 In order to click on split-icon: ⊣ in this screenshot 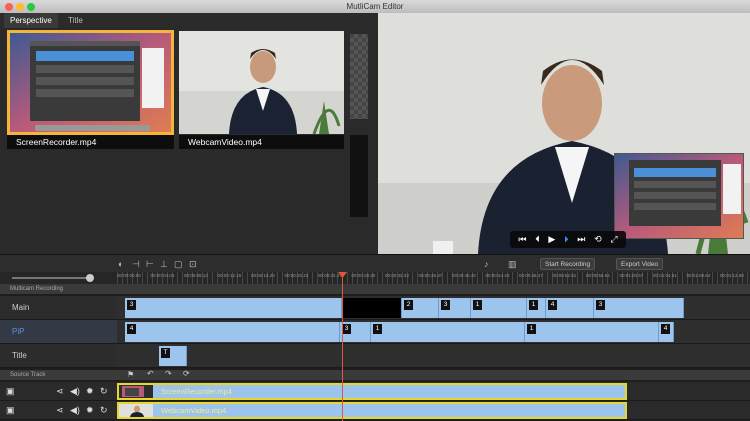, I will do `click(136, 264)`.